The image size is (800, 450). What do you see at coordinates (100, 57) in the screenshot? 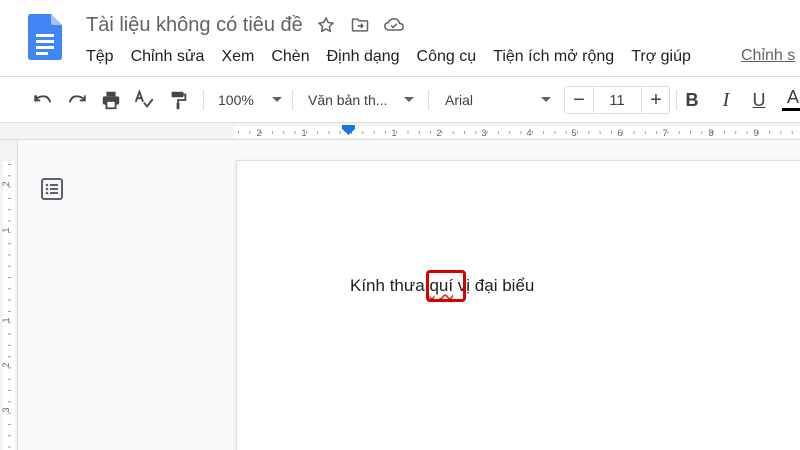
I see `menu-file: Tệp` at bounding box center [100, 57].